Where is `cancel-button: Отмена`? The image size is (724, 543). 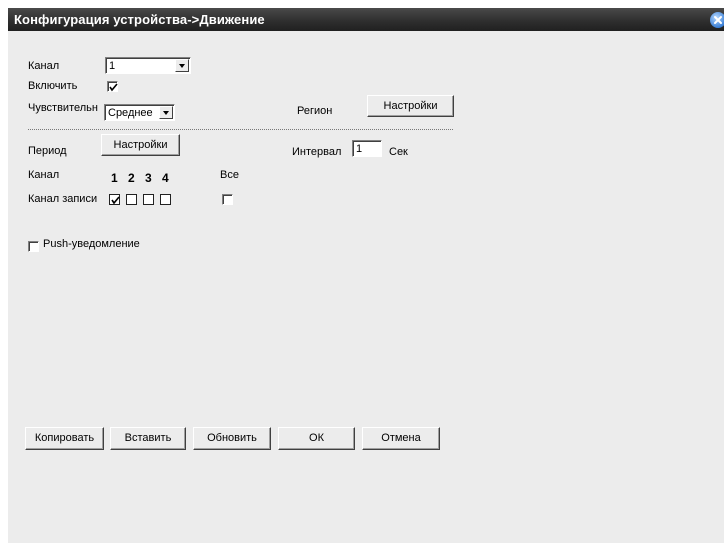
cancel-button: Отмена is located at coordinates (401, 438).